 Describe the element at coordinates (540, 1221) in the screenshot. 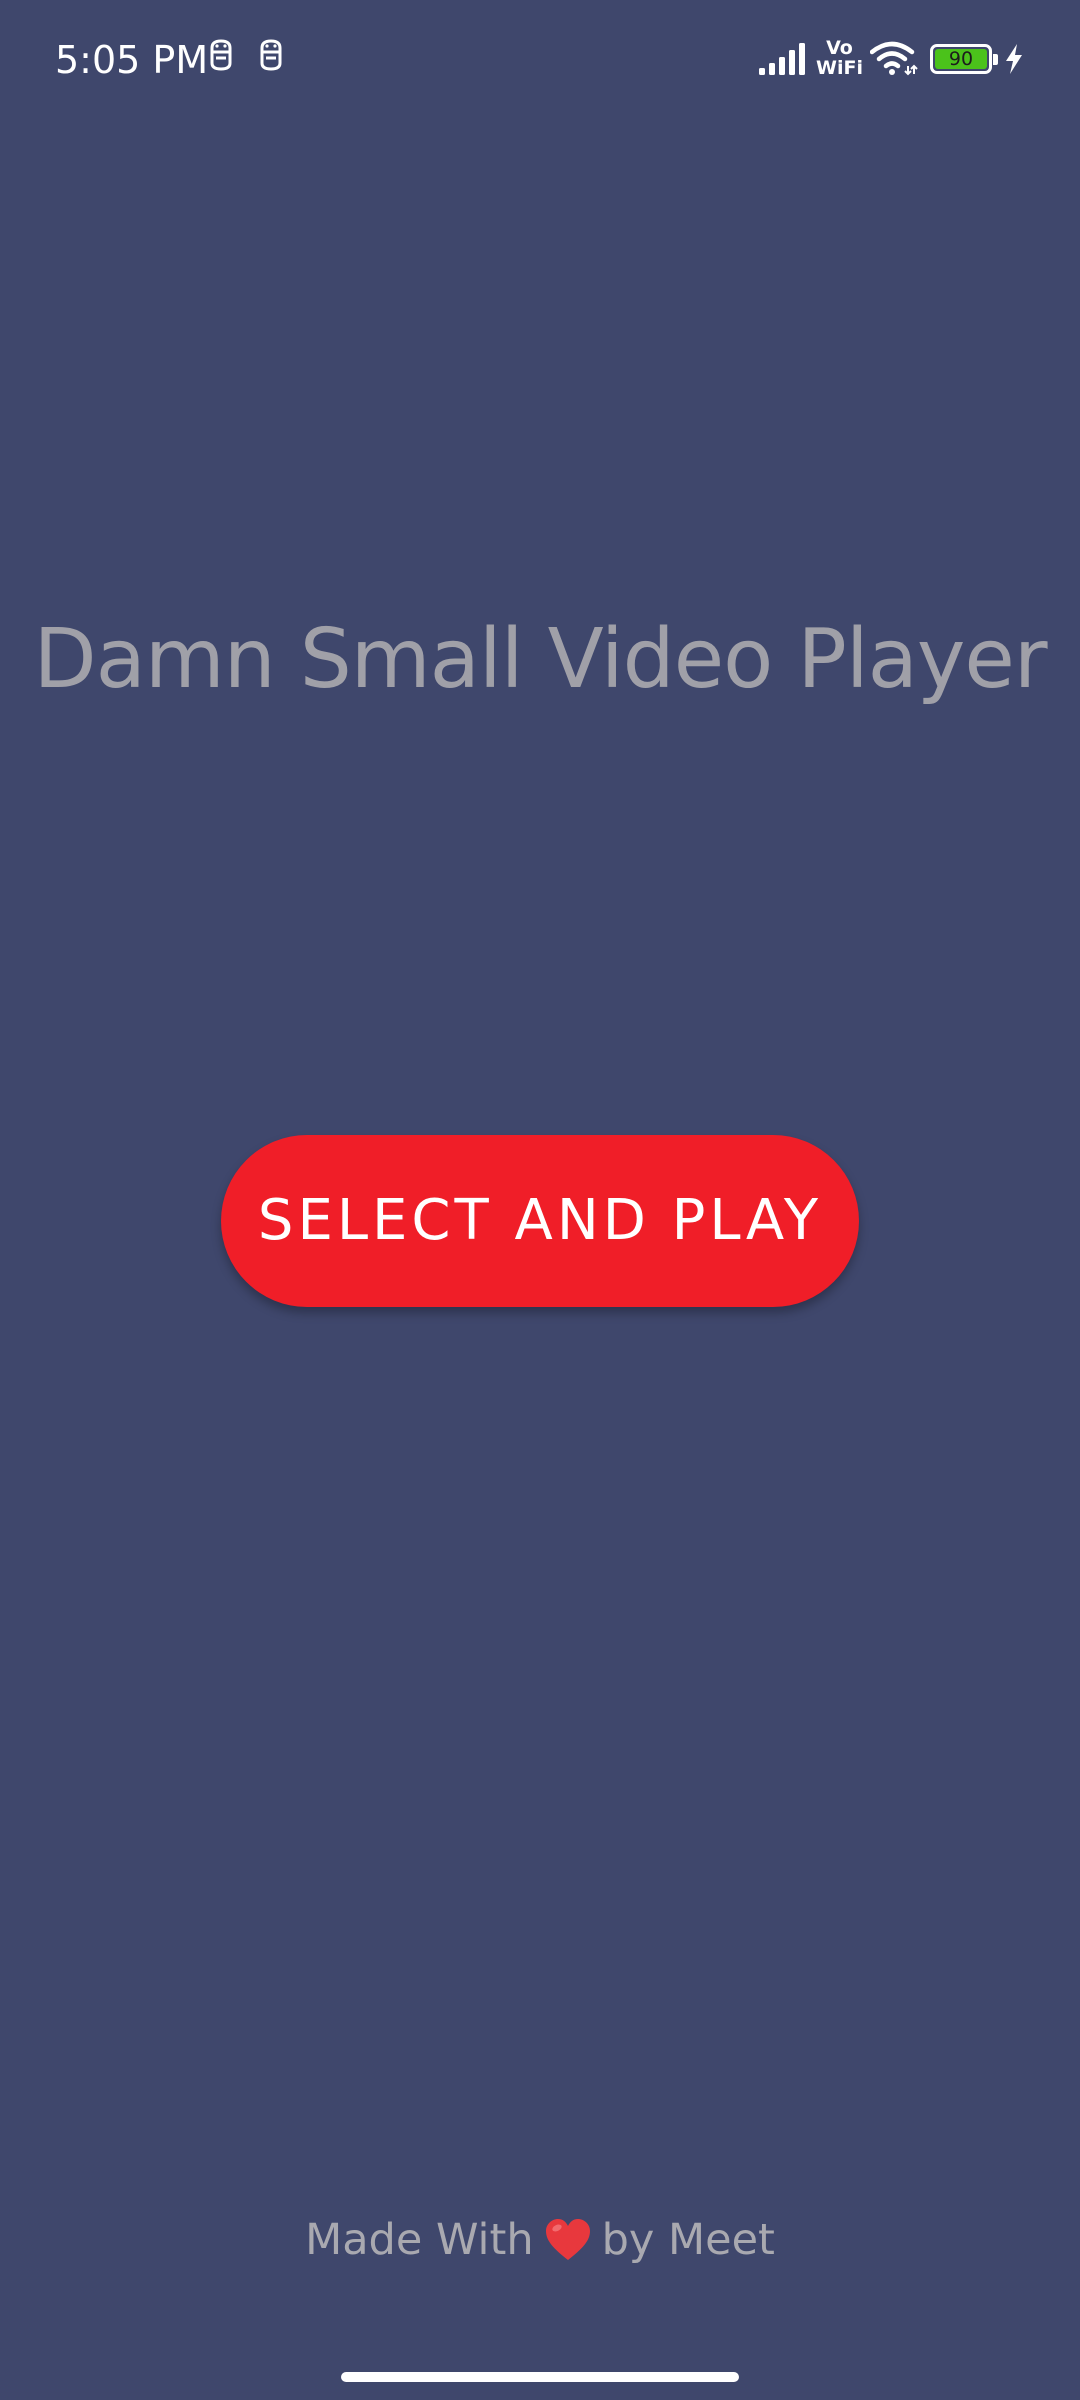

I see `select-and-play-button: SELECT AND PLAY` at that location.